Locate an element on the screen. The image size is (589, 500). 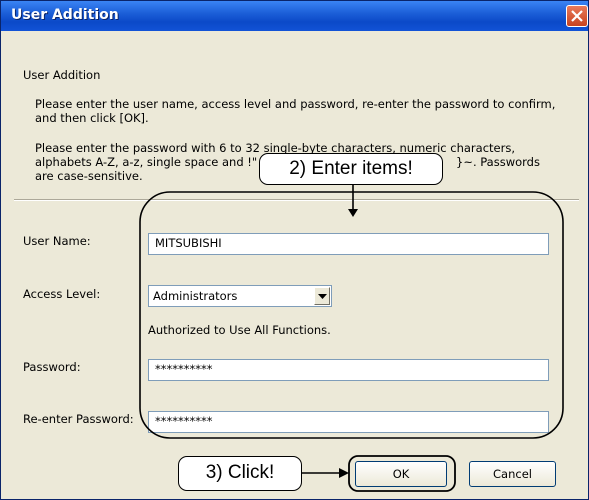
enter-items-callout: 2) Enter items! is located at coordinates (351, 169).